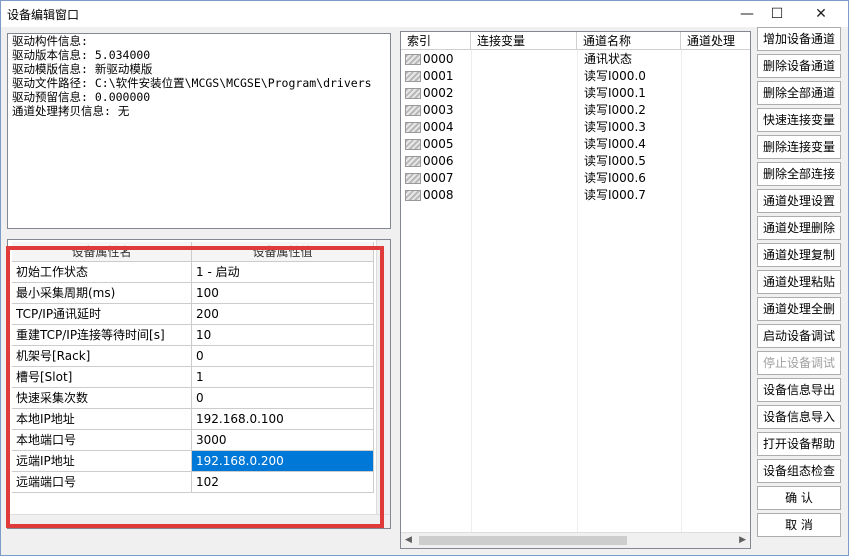  I want to click on delete-all-connections-button: 删除全部连接, so click(799, 174).